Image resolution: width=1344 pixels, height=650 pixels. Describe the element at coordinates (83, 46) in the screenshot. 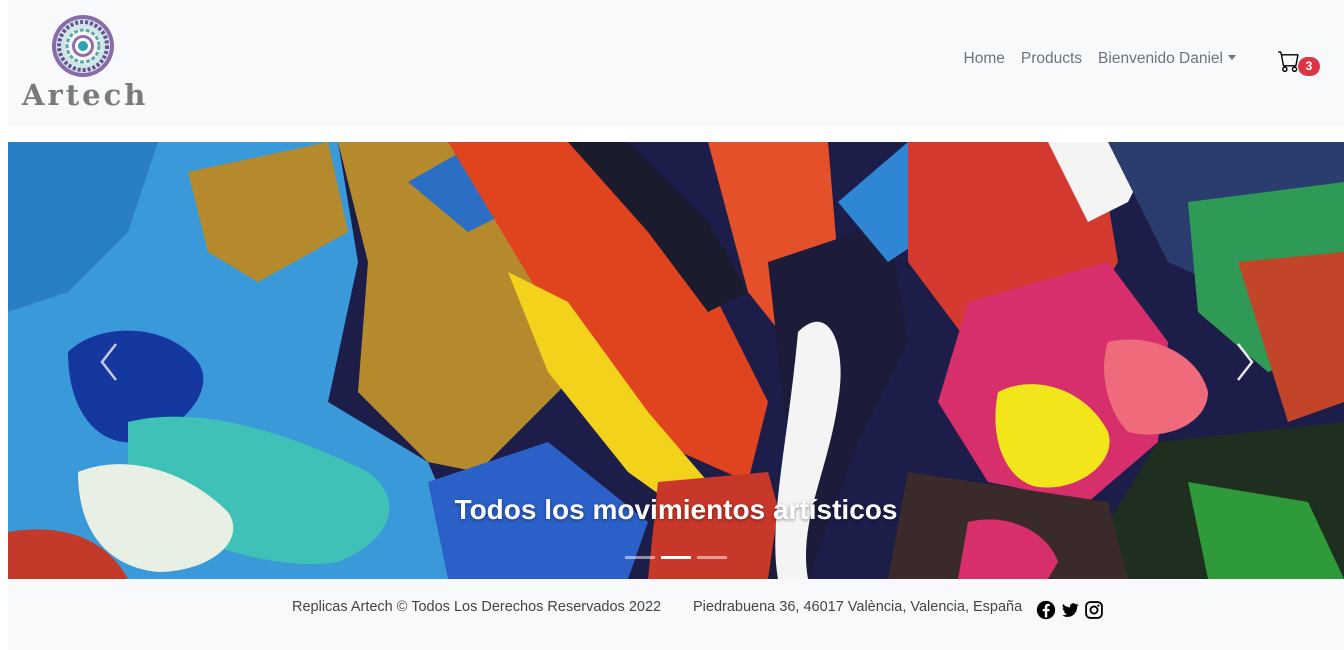

I see `mandala-logo-icon` at that location.